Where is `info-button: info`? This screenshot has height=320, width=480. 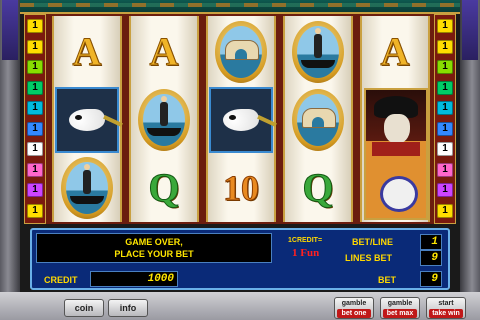 info-button: info is located at coordinates (128, 308).